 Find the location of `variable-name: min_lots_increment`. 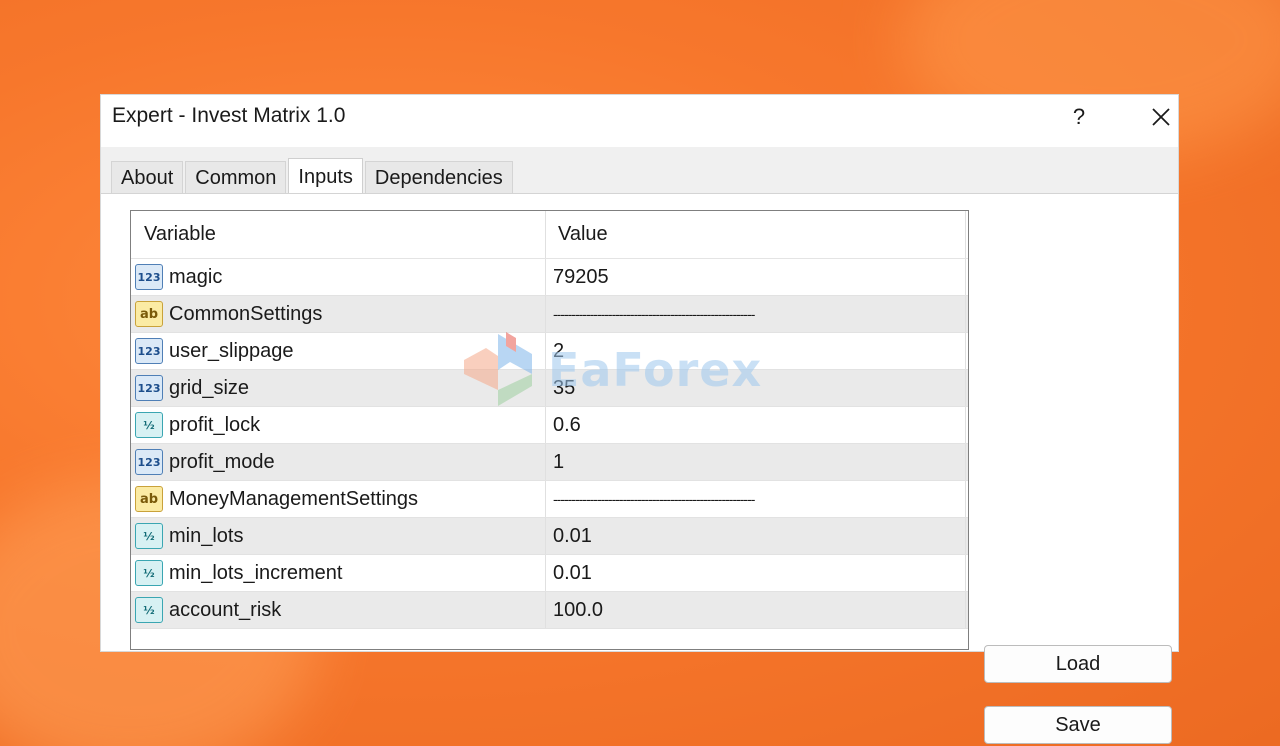

variable-name: min_lots_increment is located at coordinates (256, 572).